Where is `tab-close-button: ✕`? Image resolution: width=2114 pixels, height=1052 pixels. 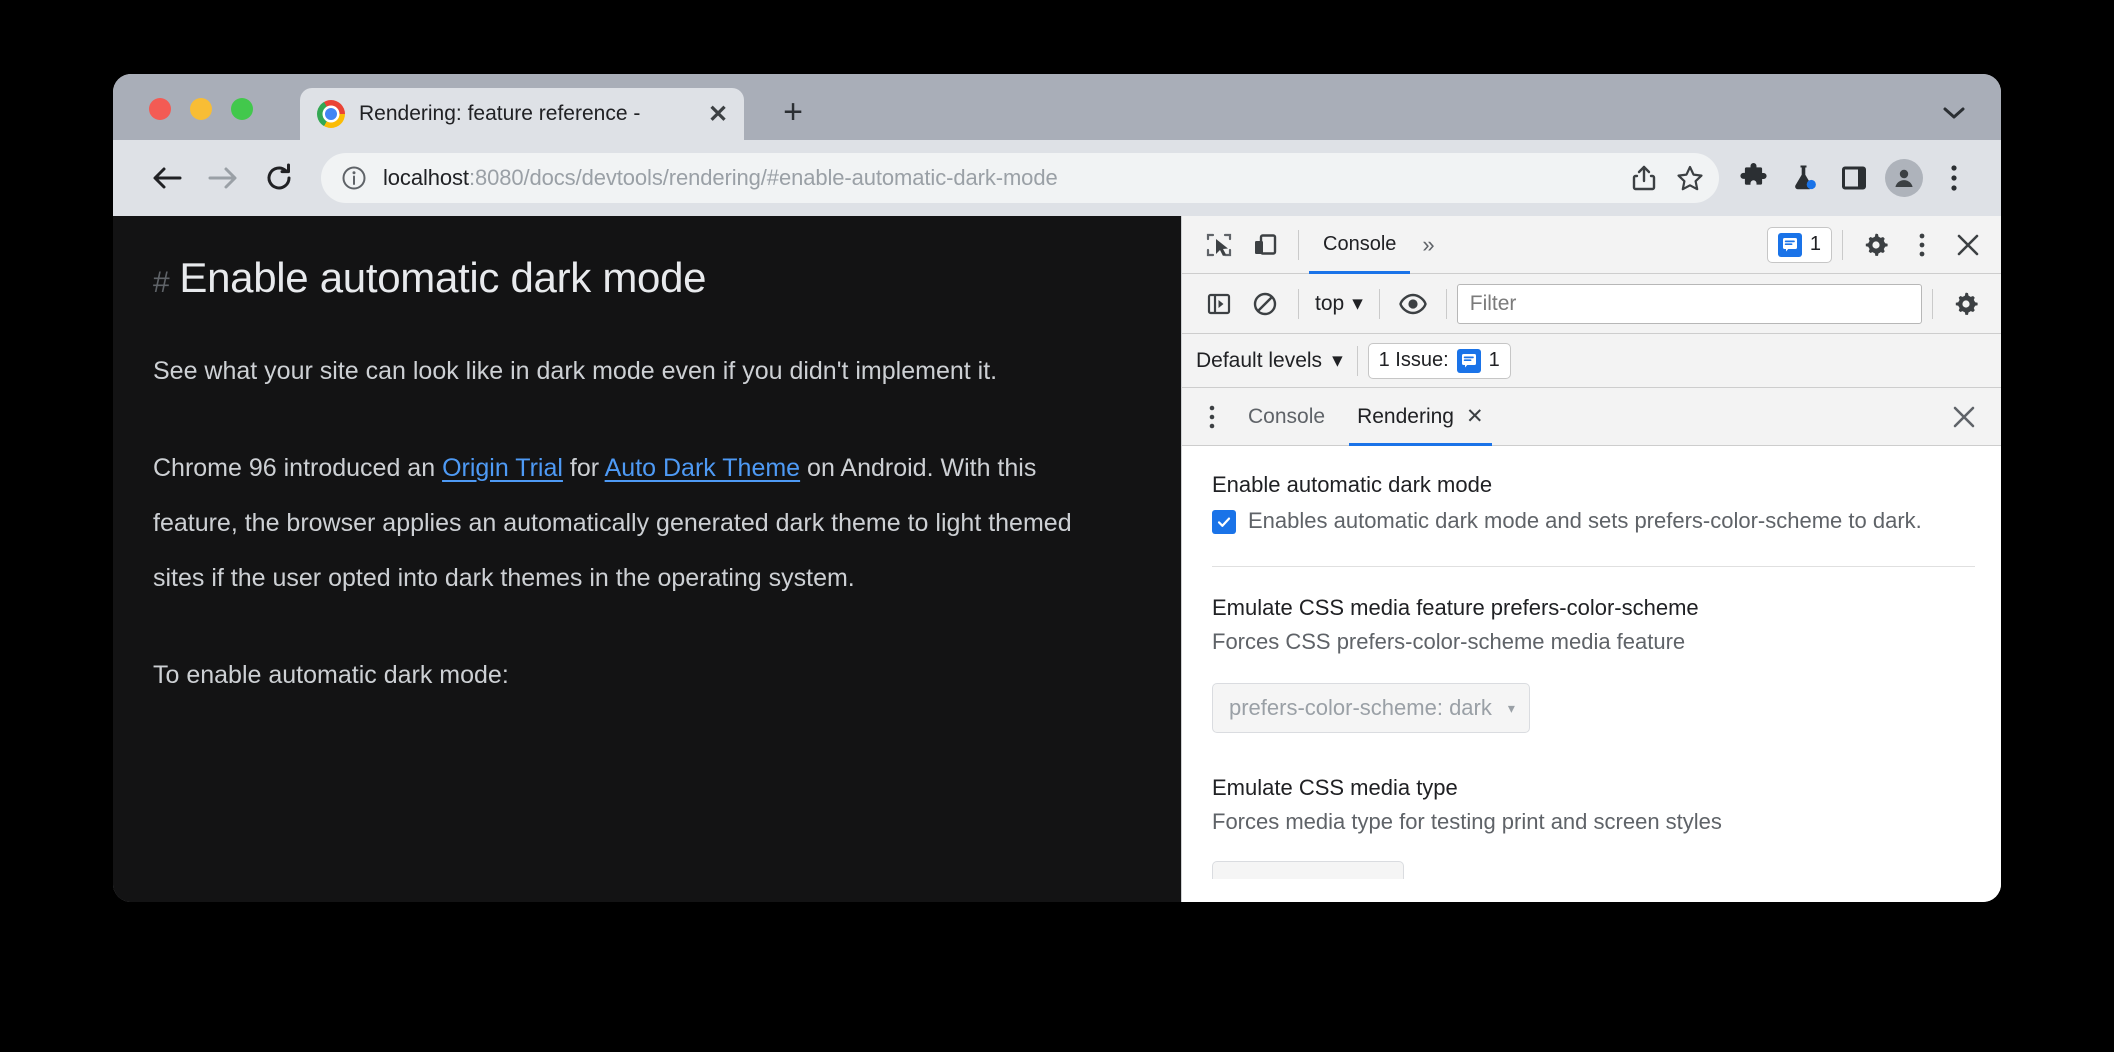
tab-close-button: ✕ is located at coordinates (718, 114).